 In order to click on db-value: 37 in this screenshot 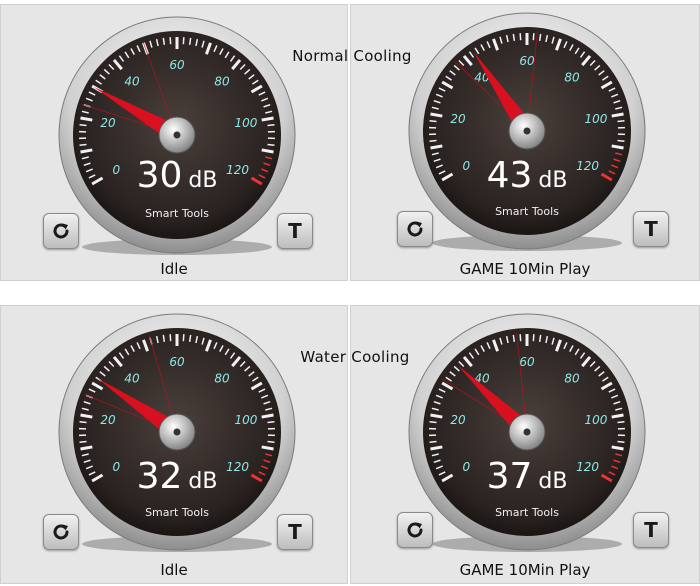, I will do `click(509, 476)`.